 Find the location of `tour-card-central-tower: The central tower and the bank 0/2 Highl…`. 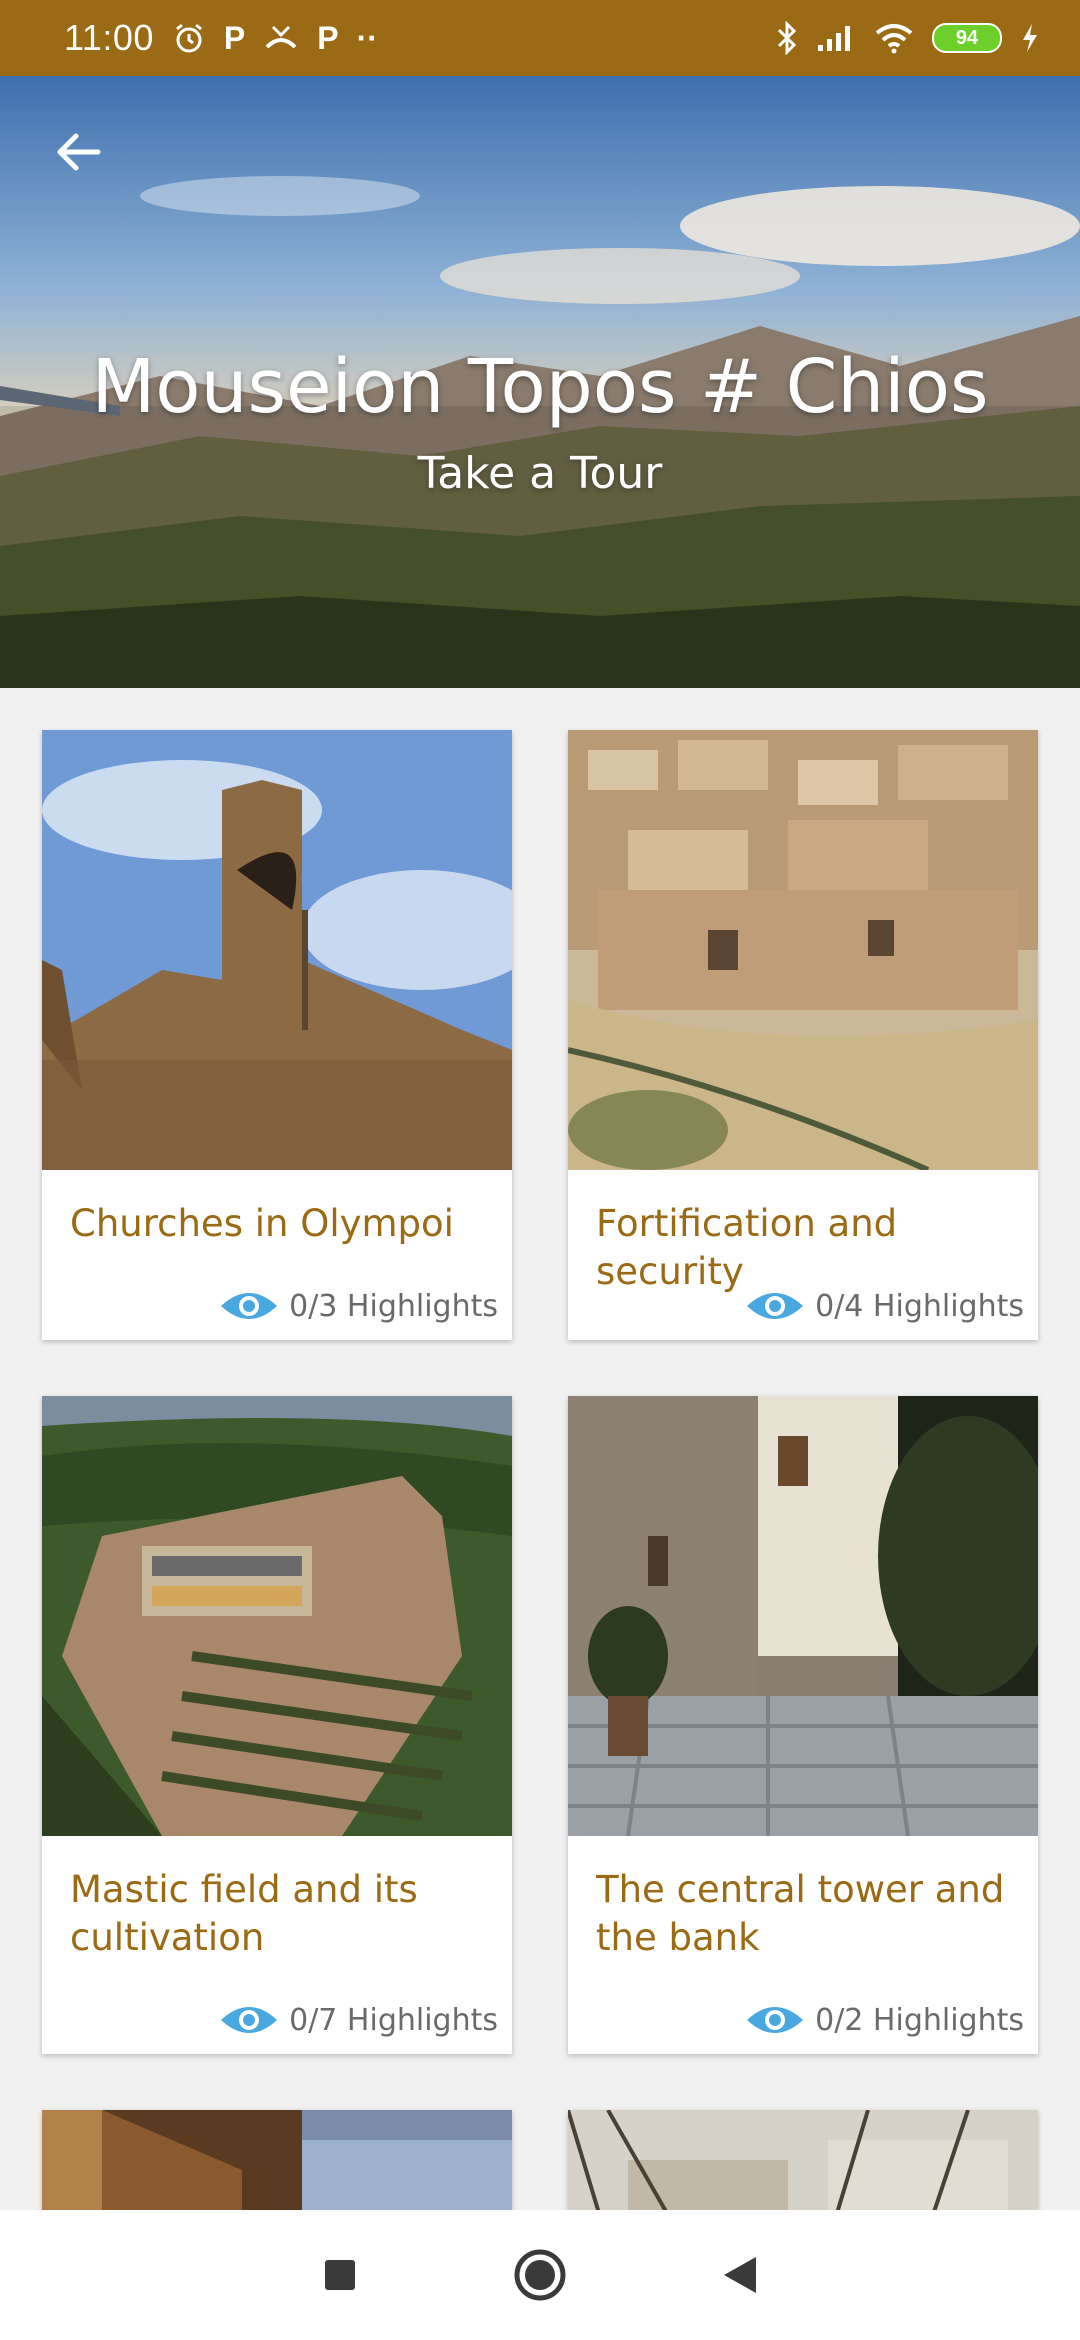

tour-card-central-tower: The central tower and the bank 0/2 Highl… is located at coordinates (803, 1725).